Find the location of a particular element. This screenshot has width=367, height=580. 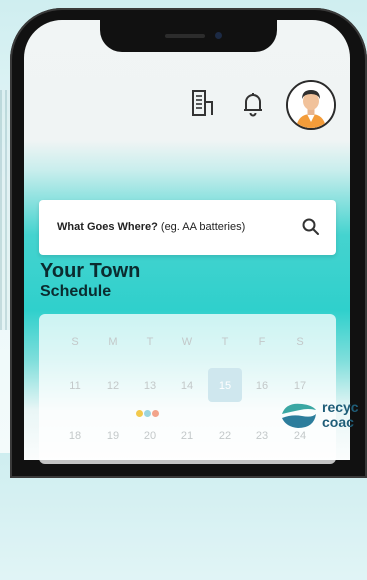

speaker is located at coordinates (185, 36).